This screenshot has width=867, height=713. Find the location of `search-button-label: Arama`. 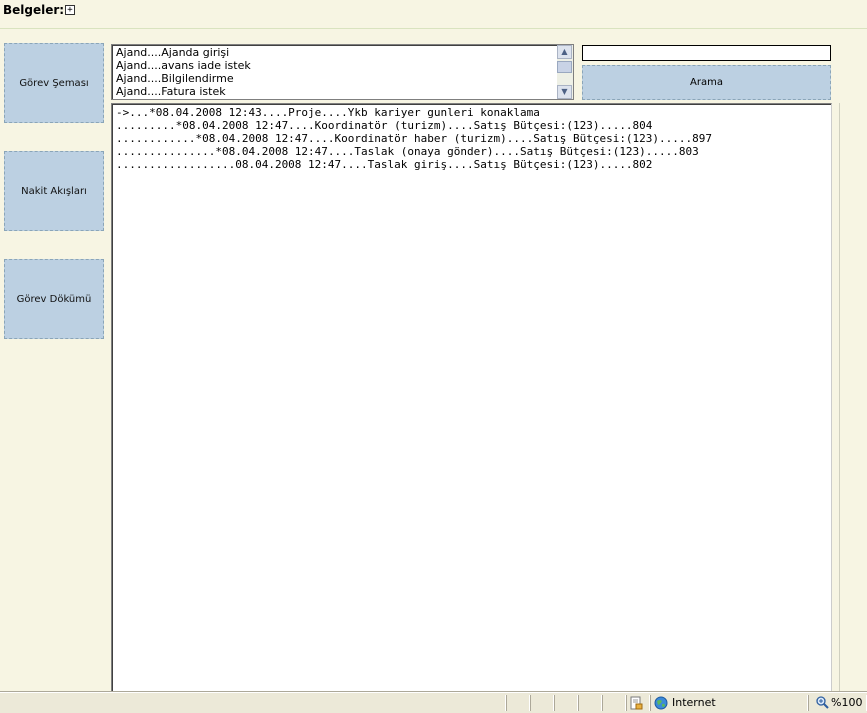

search-button-label: Arama is located at coordinates (706, 82).